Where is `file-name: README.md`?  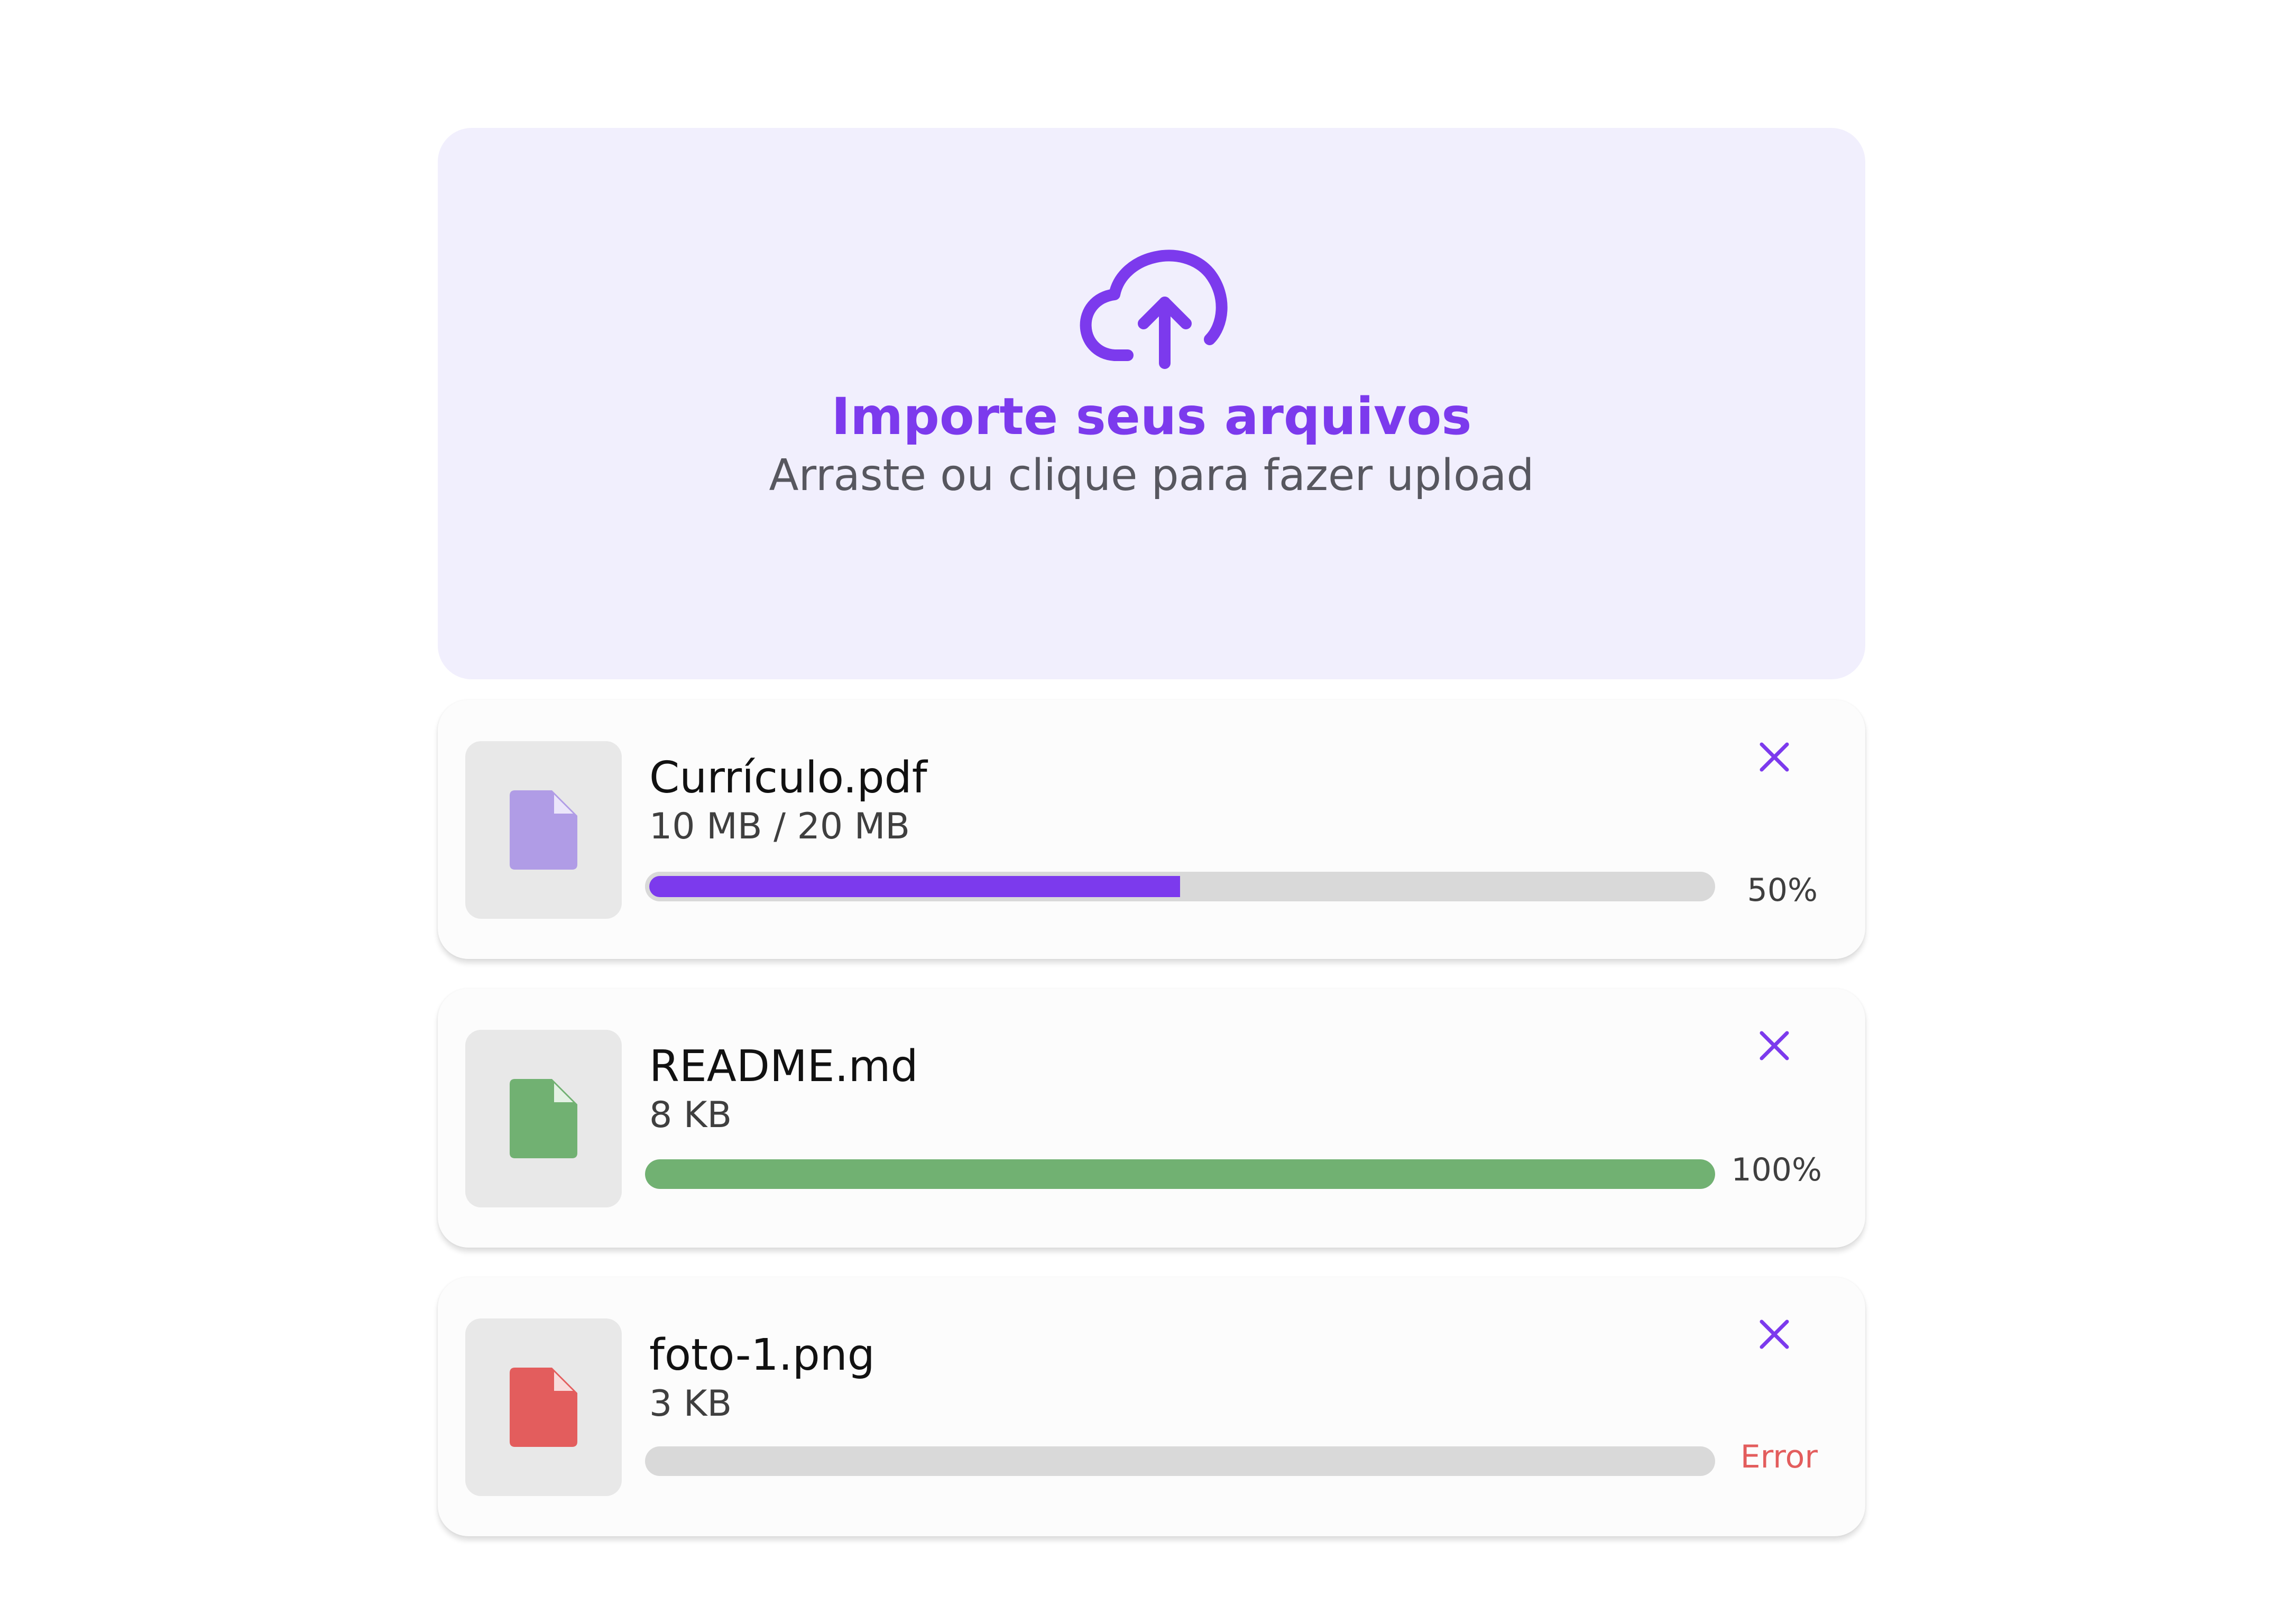
file-name: README.md is located at coordinates (783, 1066).